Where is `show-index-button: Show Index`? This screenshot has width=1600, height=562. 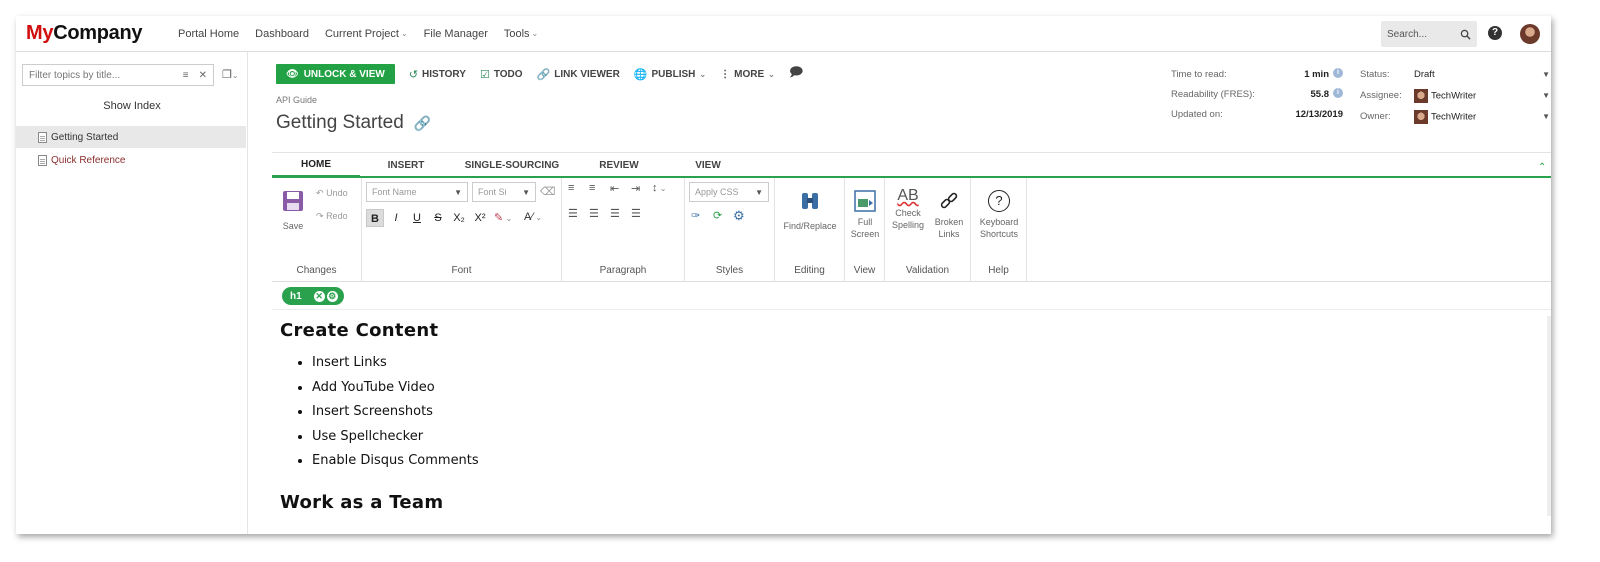 show-index-button: Show Index is located at coordinates (132, 106).